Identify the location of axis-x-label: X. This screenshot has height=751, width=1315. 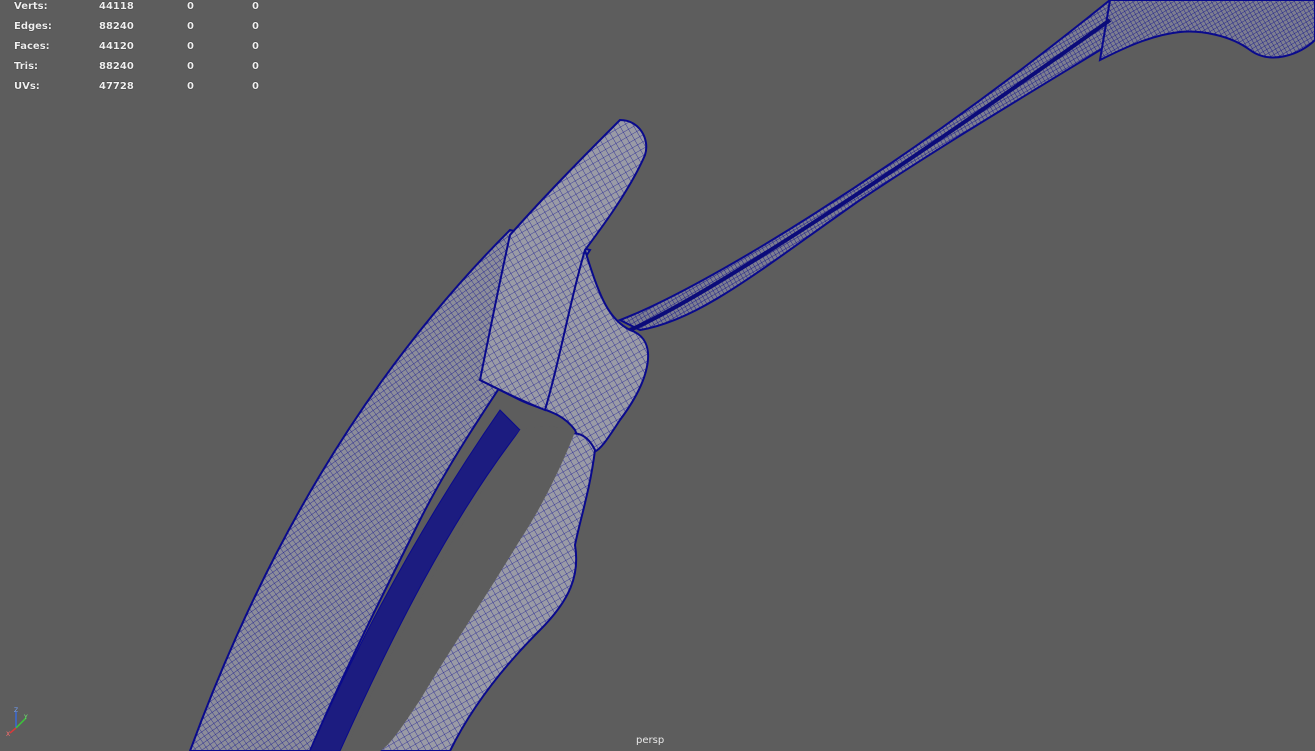
(8, 733).